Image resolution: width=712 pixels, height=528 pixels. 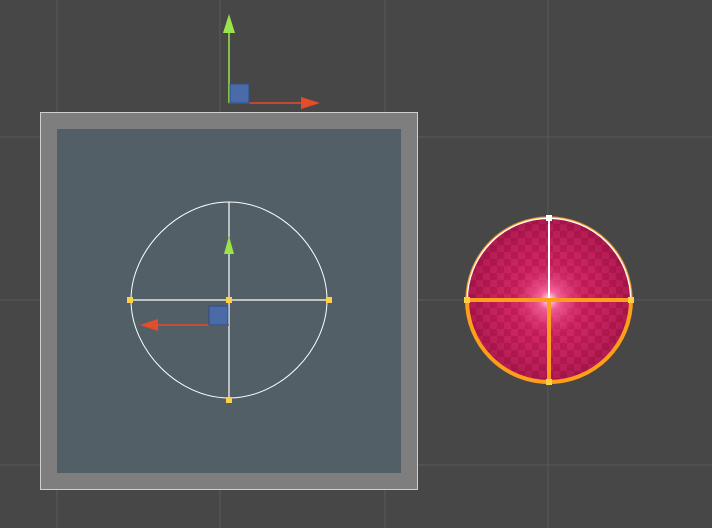 What do you see at coordinates (229, 23) in the screenshot?
I see `arrow-up-icon` at bounding box center [229, 23].